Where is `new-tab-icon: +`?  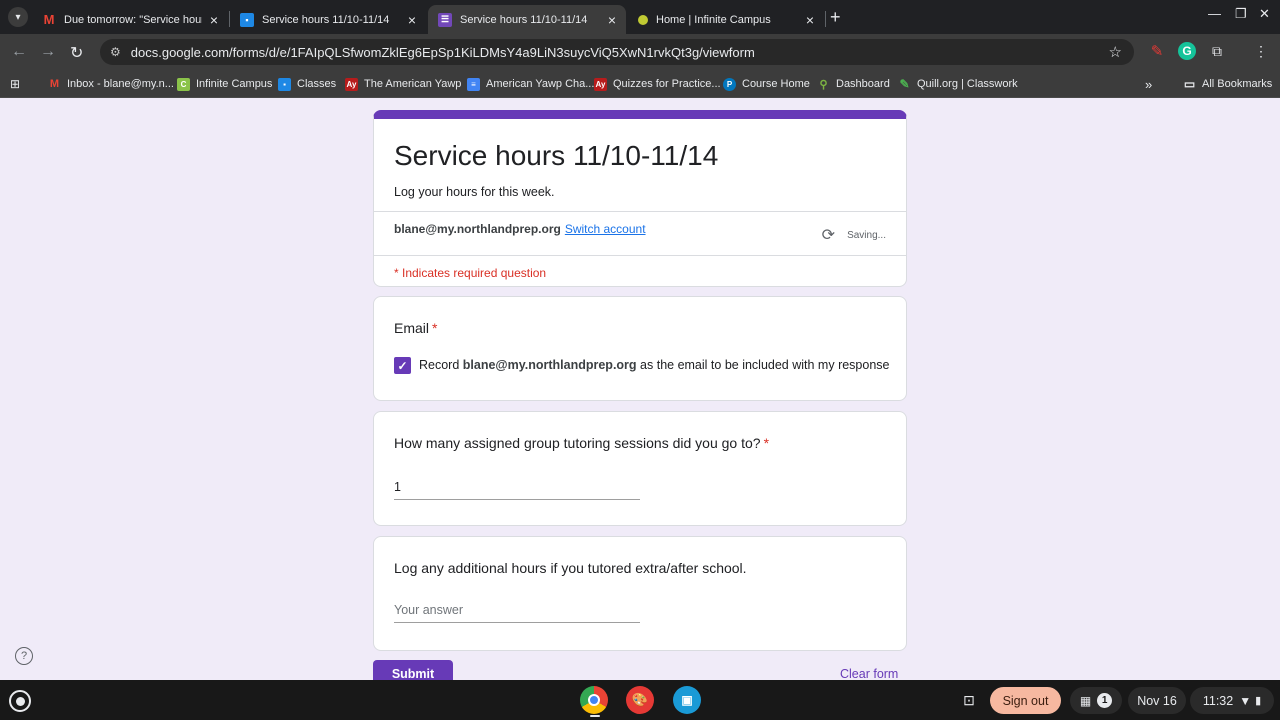 new-tab-icon: + is located at coordinates (835, 17).